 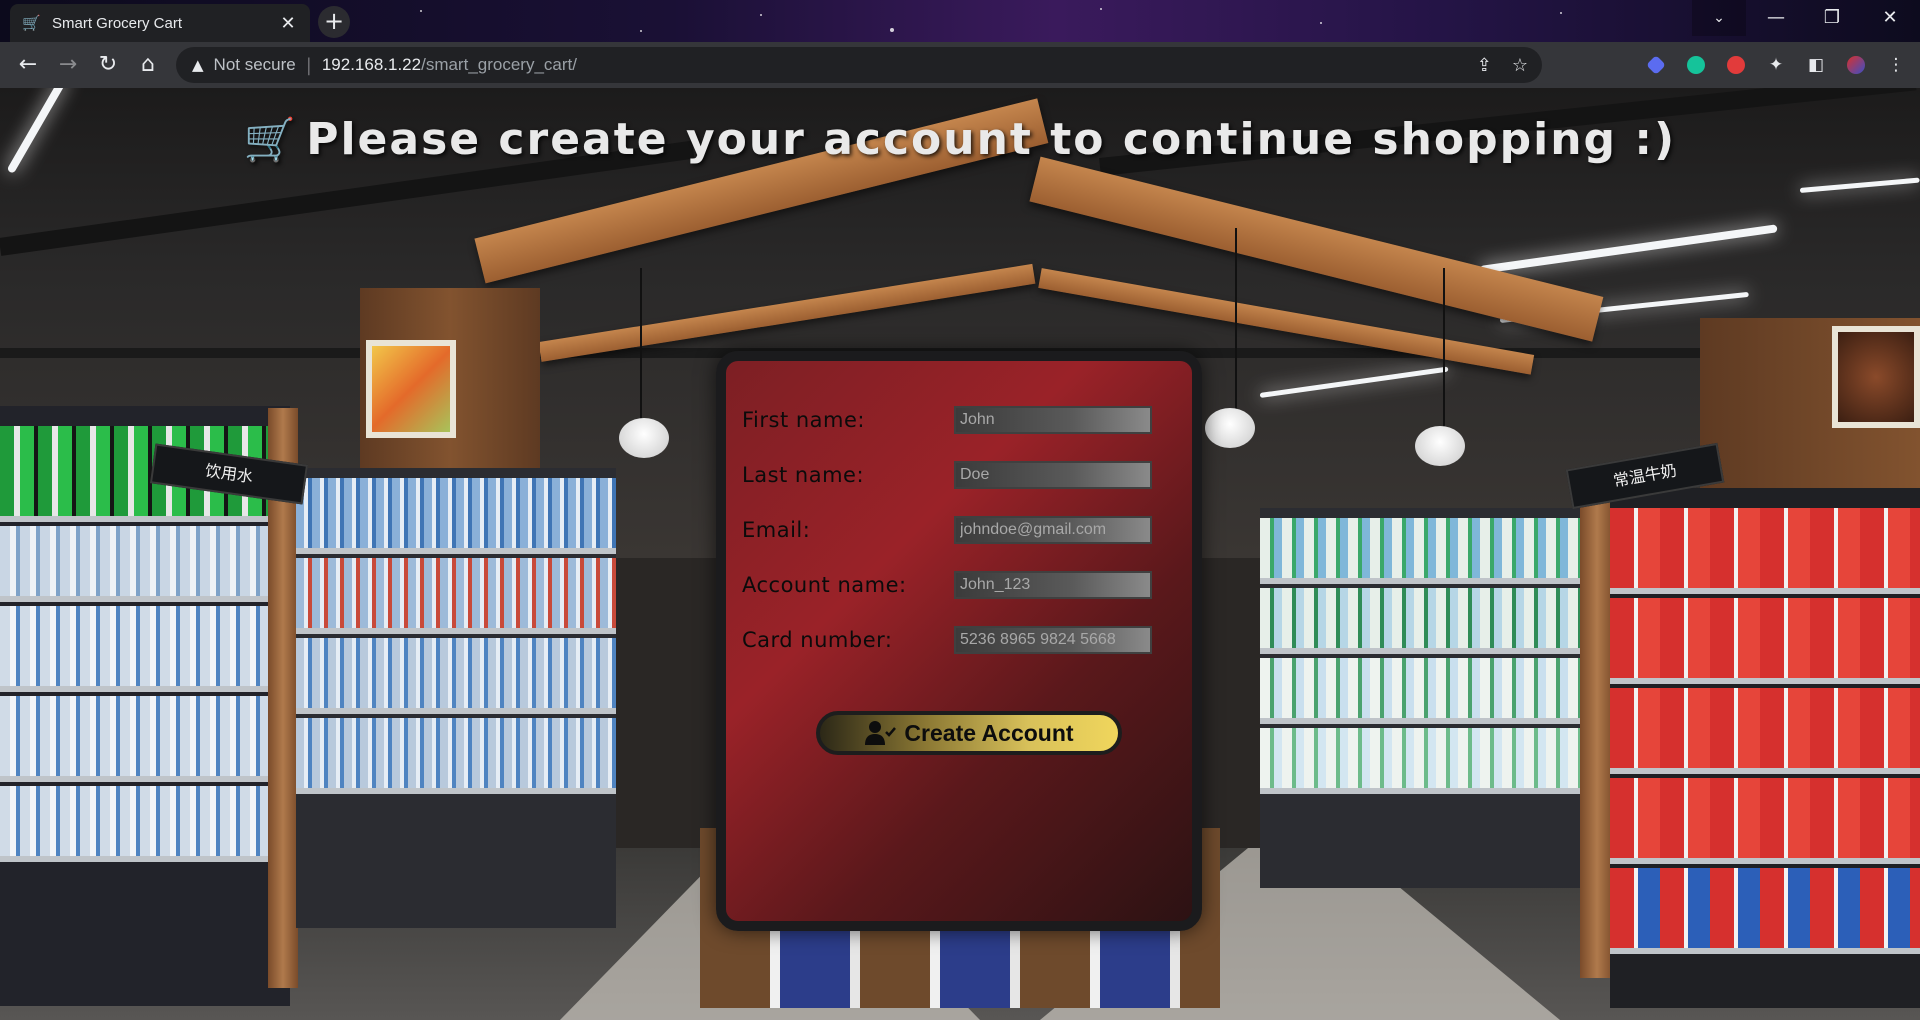 I want to click on first-name-label: First name:, so click(x=803, y=420).